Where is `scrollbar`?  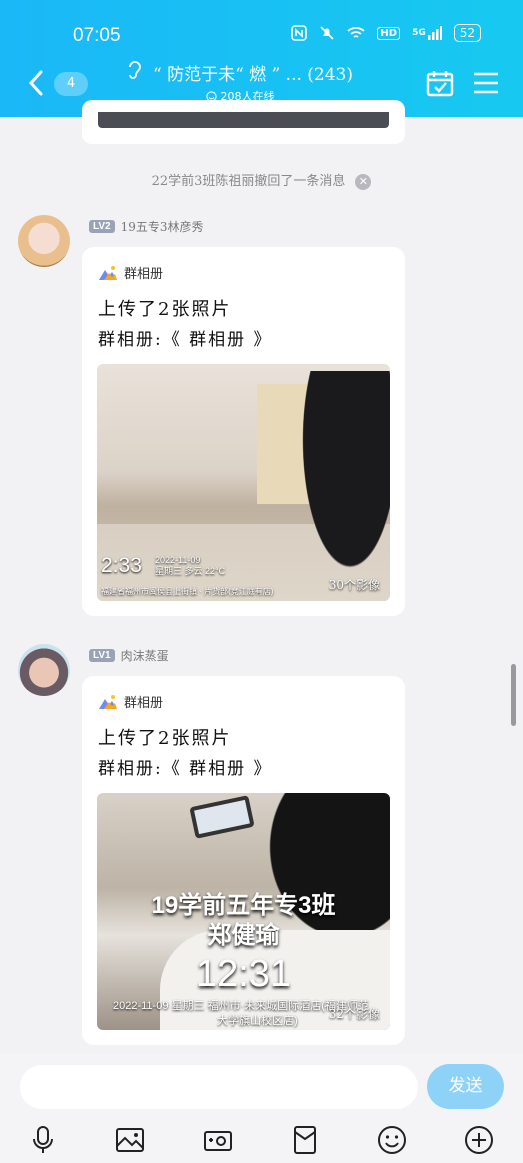 scrollbar is located at coordinates (513, 695).